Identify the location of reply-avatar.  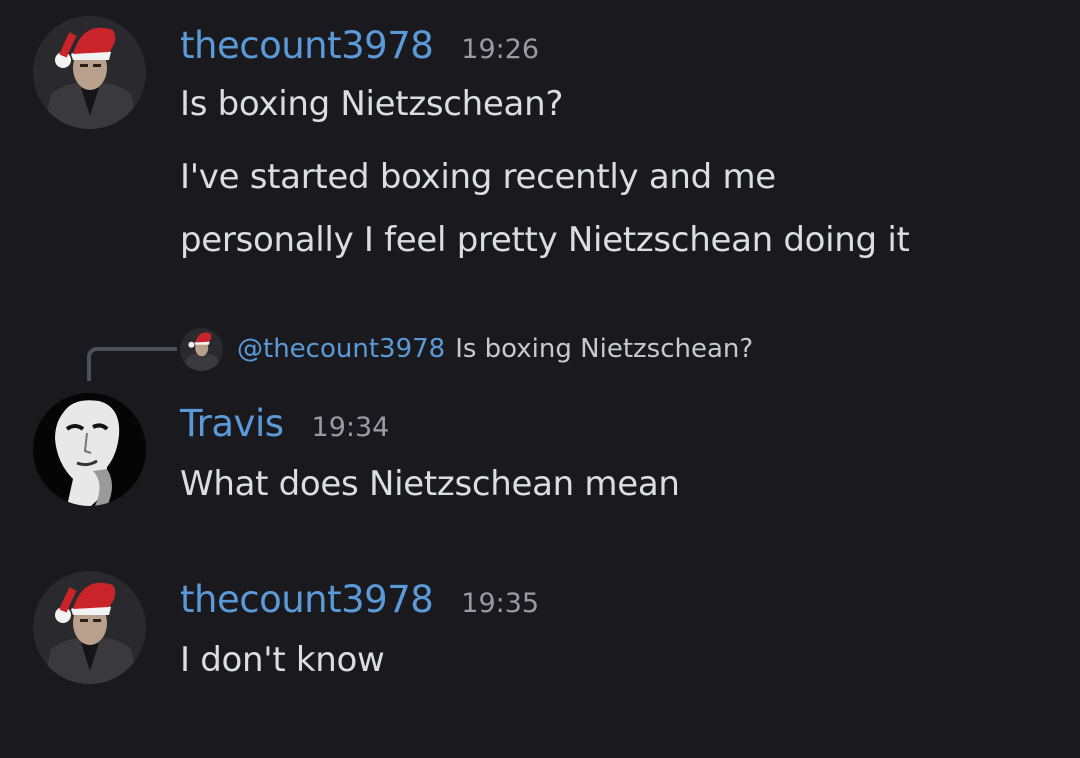
(201, 349).